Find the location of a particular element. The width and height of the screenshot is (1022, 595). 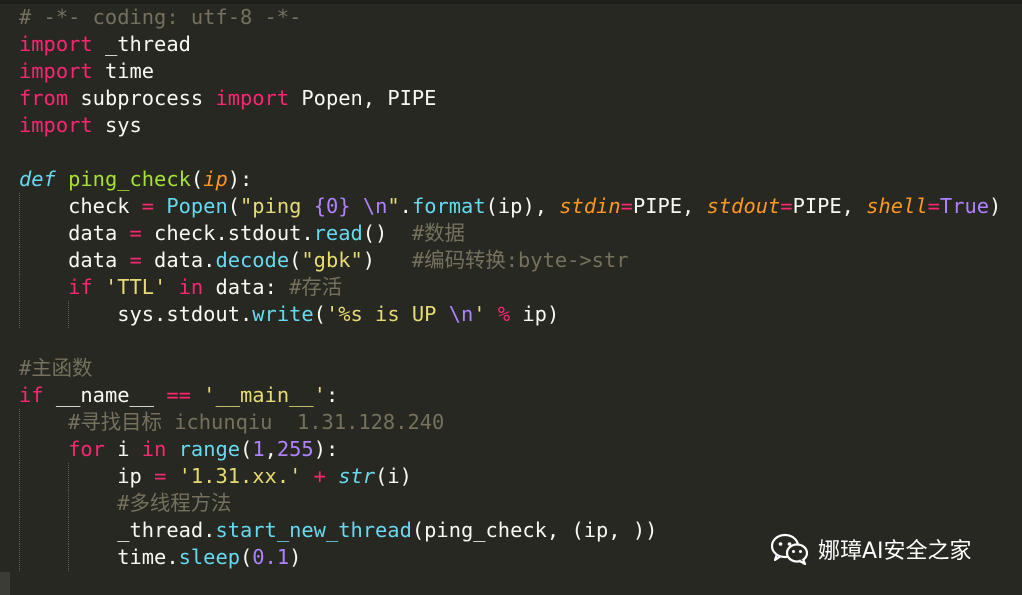

code-token: "gbk" is located at coordinates (332, 260).